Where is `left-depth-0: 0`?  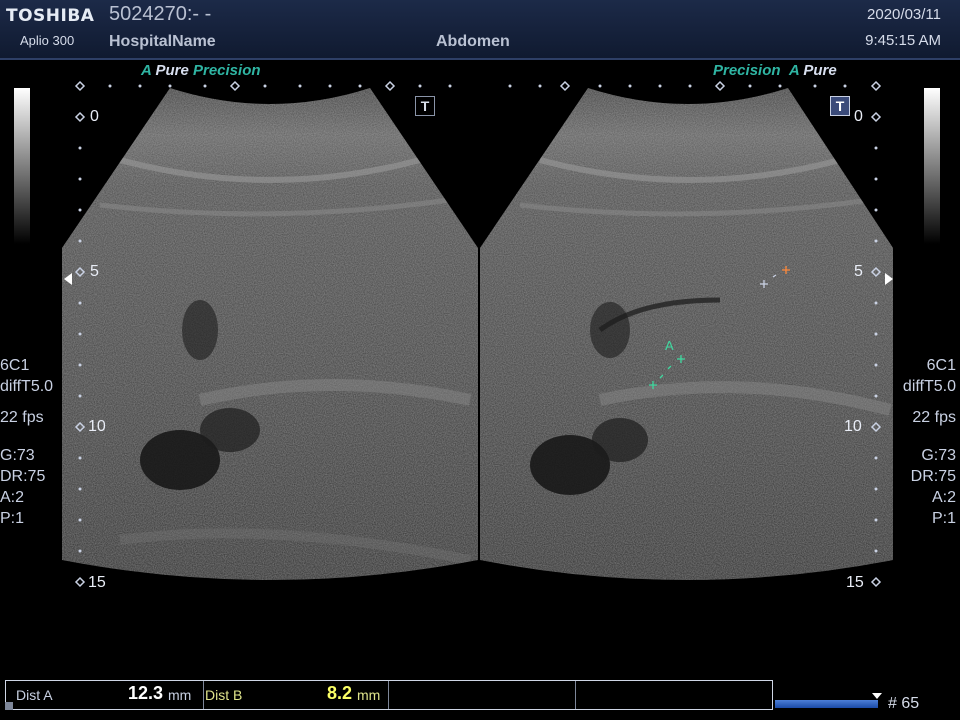
left-depth-0: 0 is located at coordinates (94, 116).